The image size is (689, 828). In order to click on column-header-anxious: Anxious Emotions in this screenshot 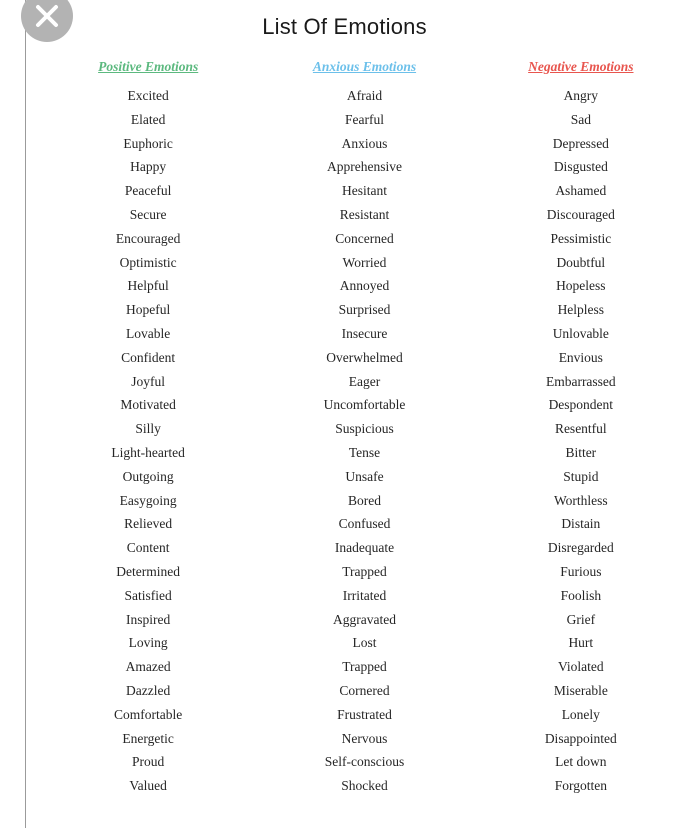, I will do `click(364, 66)`.